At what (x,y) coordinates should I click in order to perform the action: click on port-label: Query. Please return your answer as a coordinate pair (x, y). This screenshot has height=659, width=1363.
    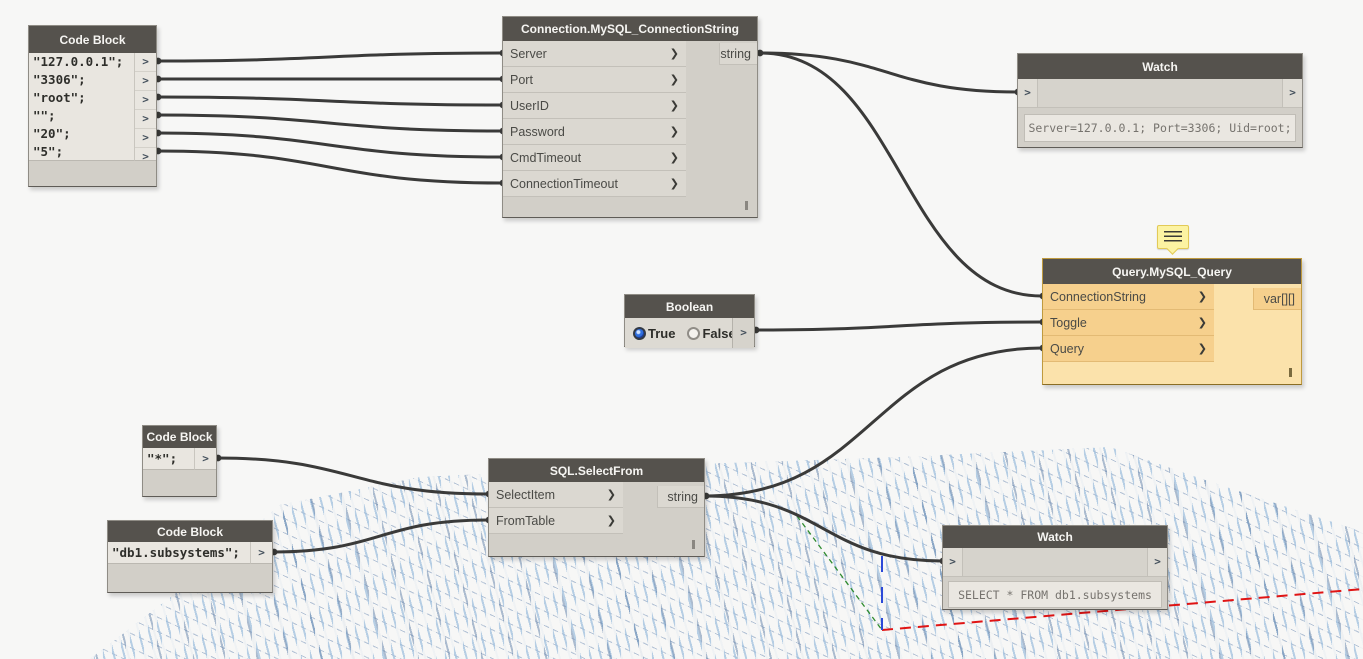
    Looking at the image, I should click on (1067, 348).